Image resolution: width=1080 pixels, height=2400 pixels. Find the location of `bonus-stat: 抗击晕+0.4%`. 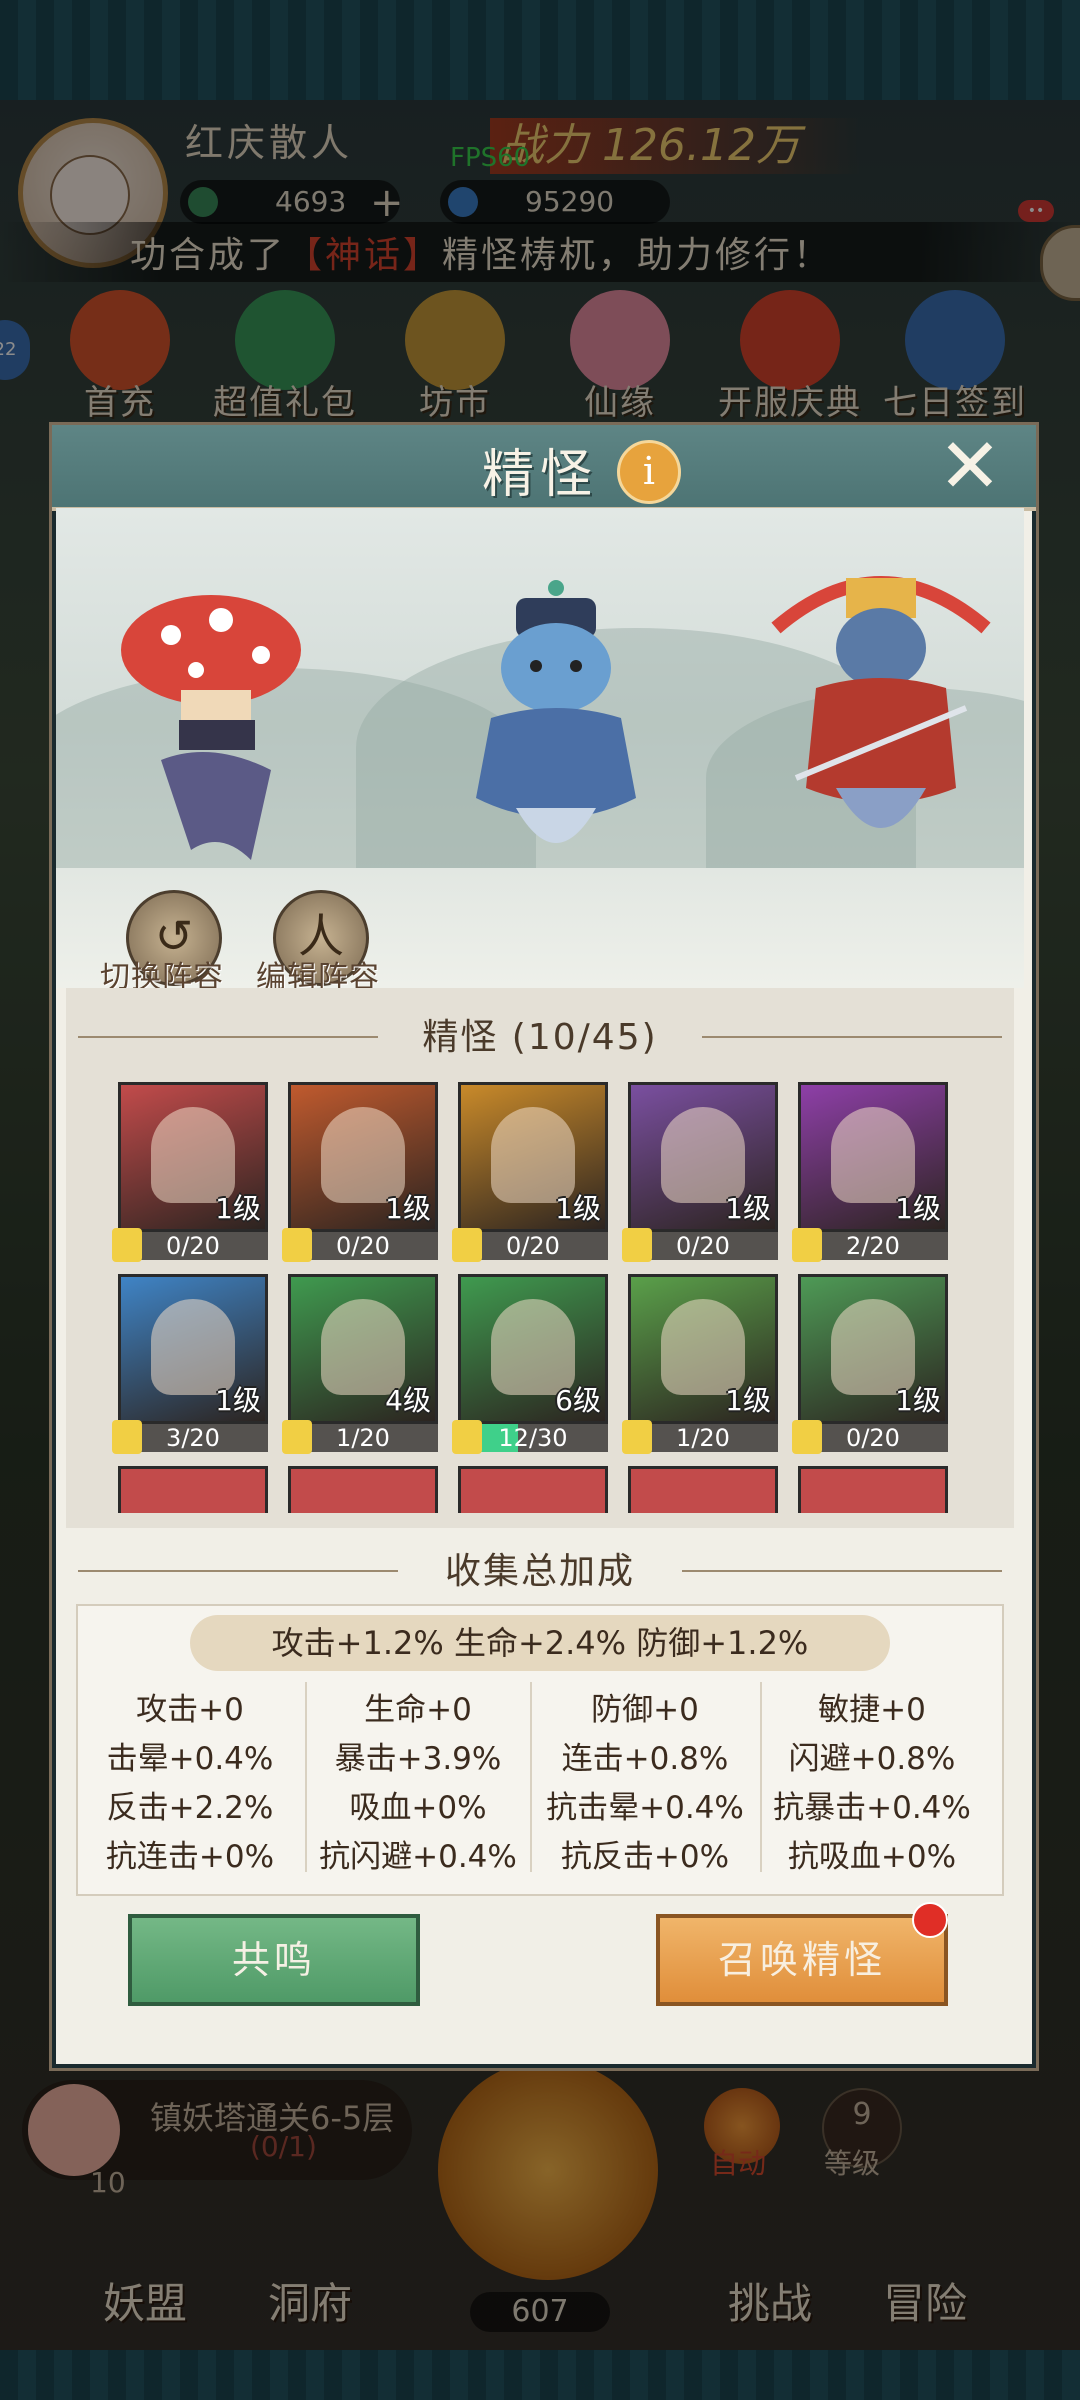

bonus-stat: 抗击晕+0.4% is located at coordinates (645, 1808).